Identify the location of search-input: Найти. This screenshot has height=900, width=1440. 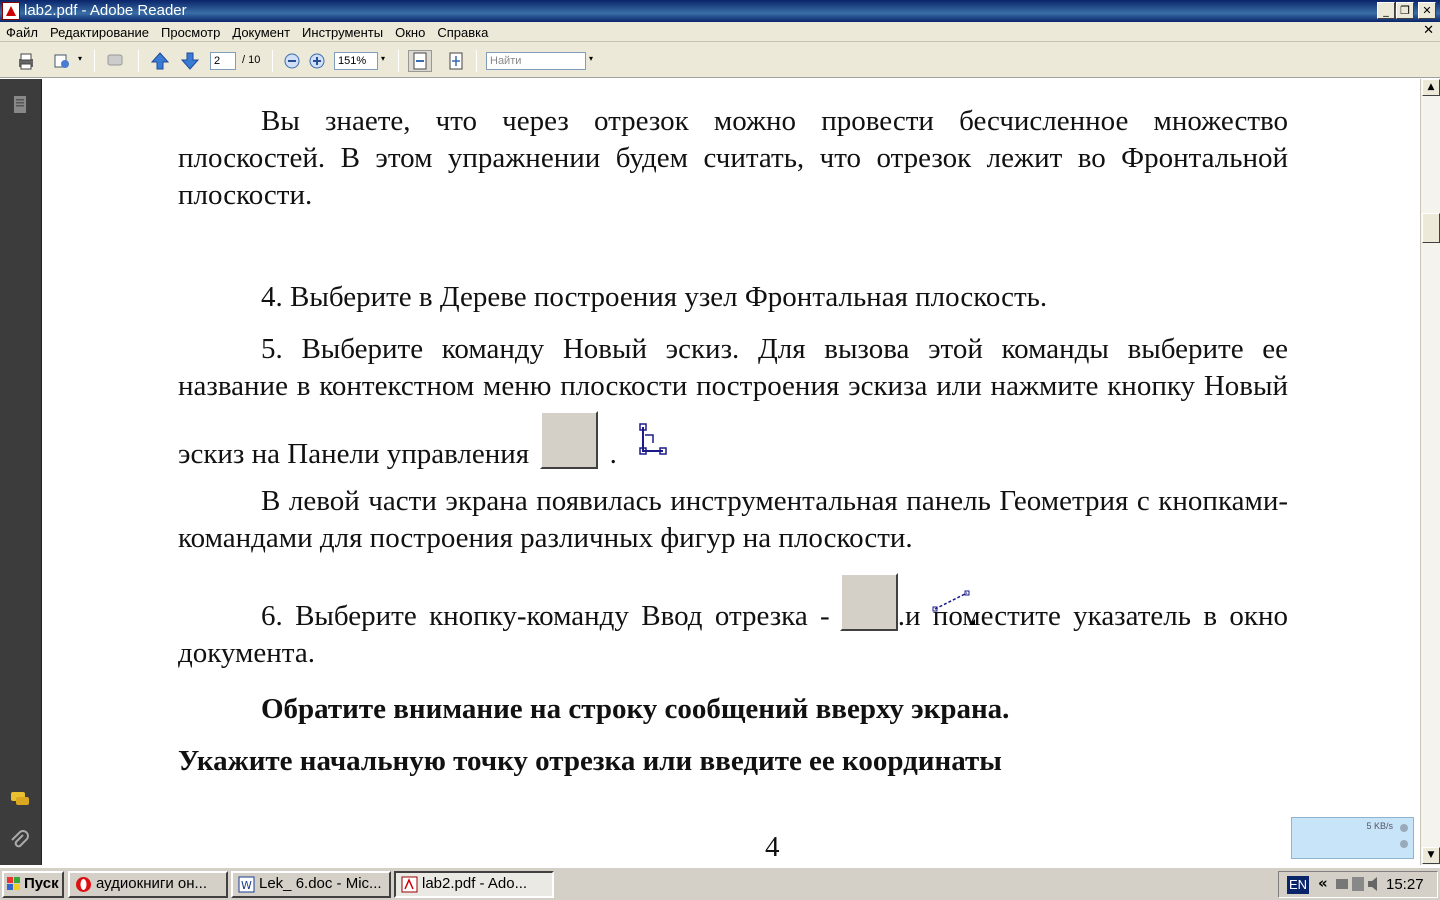
(536, 61).